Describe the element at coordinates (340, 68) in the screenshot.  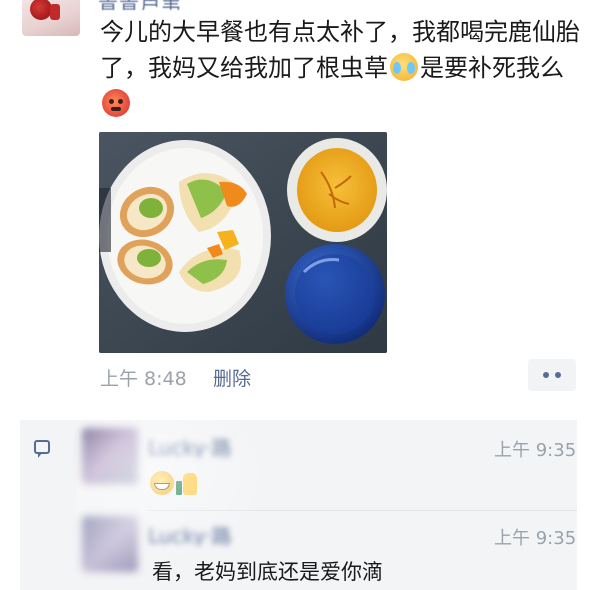
I see `post-text: 今儿的大早餐也有点太补了，我都喝完鹿仙胎了，我妈又给我加了根虫草 是要补死我么` at that location.